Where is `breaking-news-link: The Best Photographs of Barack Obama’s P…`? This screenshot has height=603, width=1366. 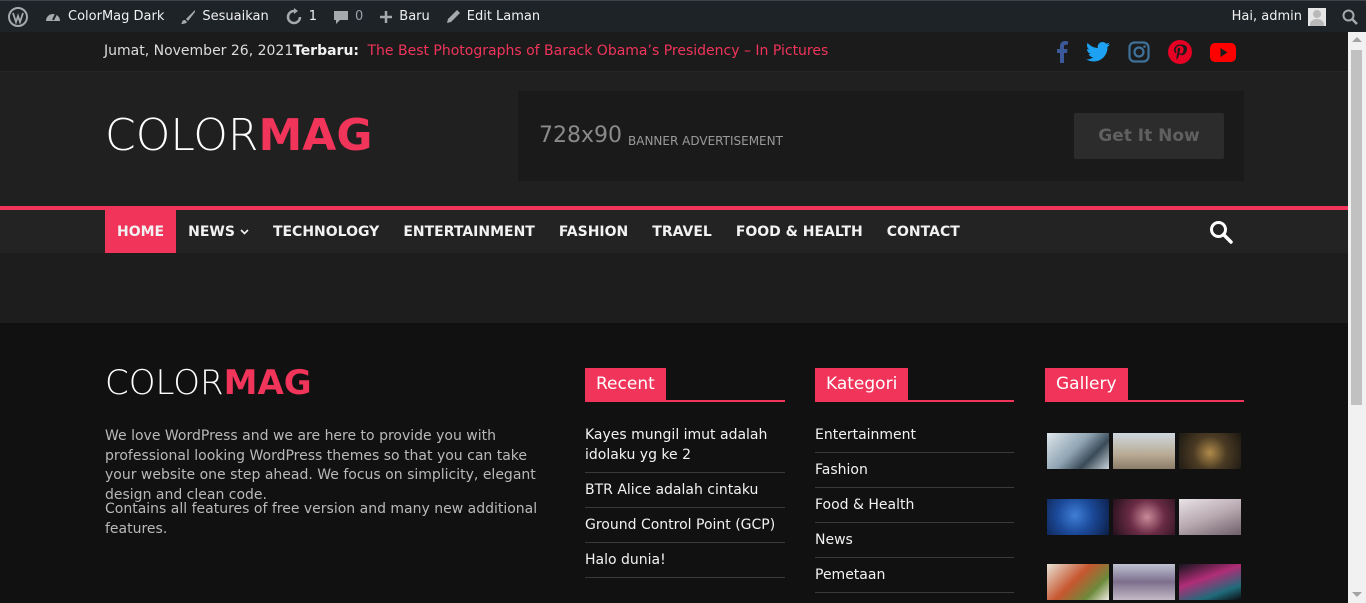
breaking-news-link: The Best Photographs of Barack Obama’s P… is located at coordinates (597, 51).